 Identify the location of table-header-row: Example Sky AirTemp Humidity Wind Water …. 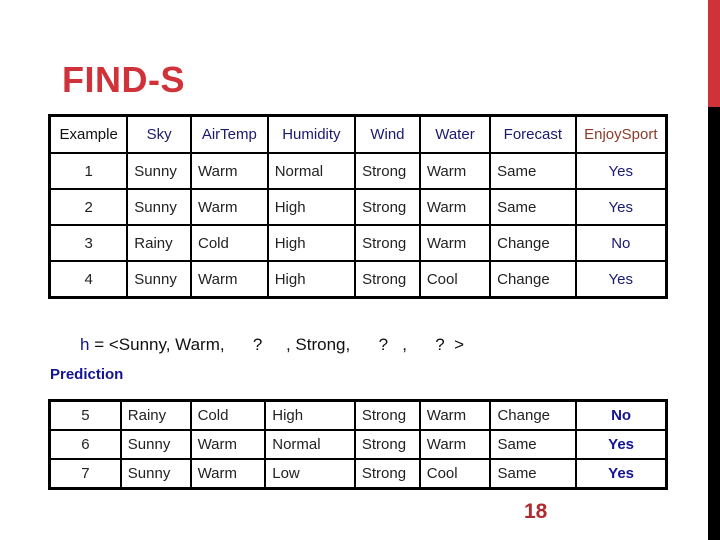
(358, 134).